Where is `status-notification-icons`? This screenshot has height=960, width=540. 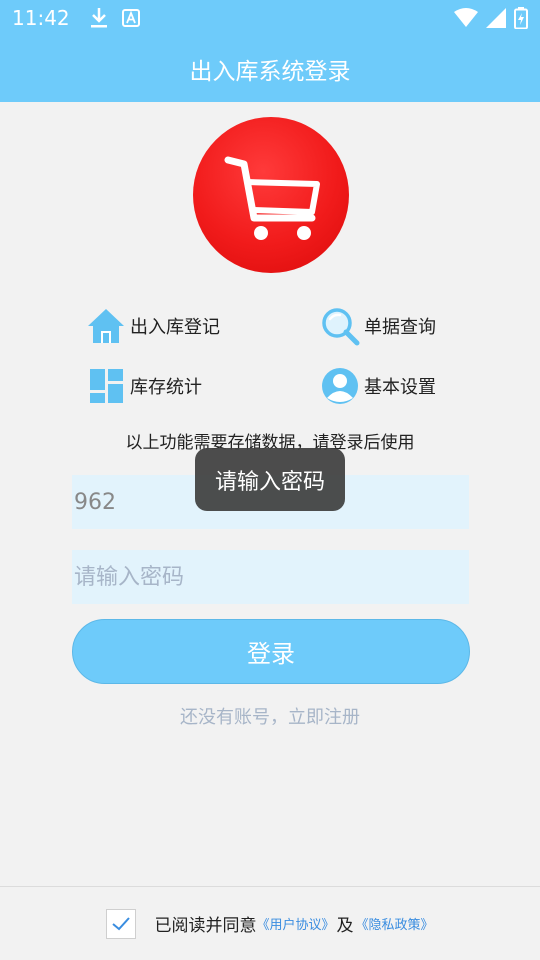
status-notification-icons is located at coordinates (115, 18).